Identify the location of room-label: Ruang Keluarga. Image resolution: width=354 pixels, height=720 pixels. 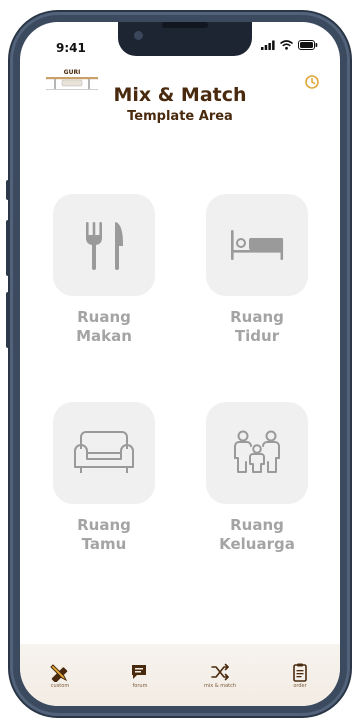
(257, 534).